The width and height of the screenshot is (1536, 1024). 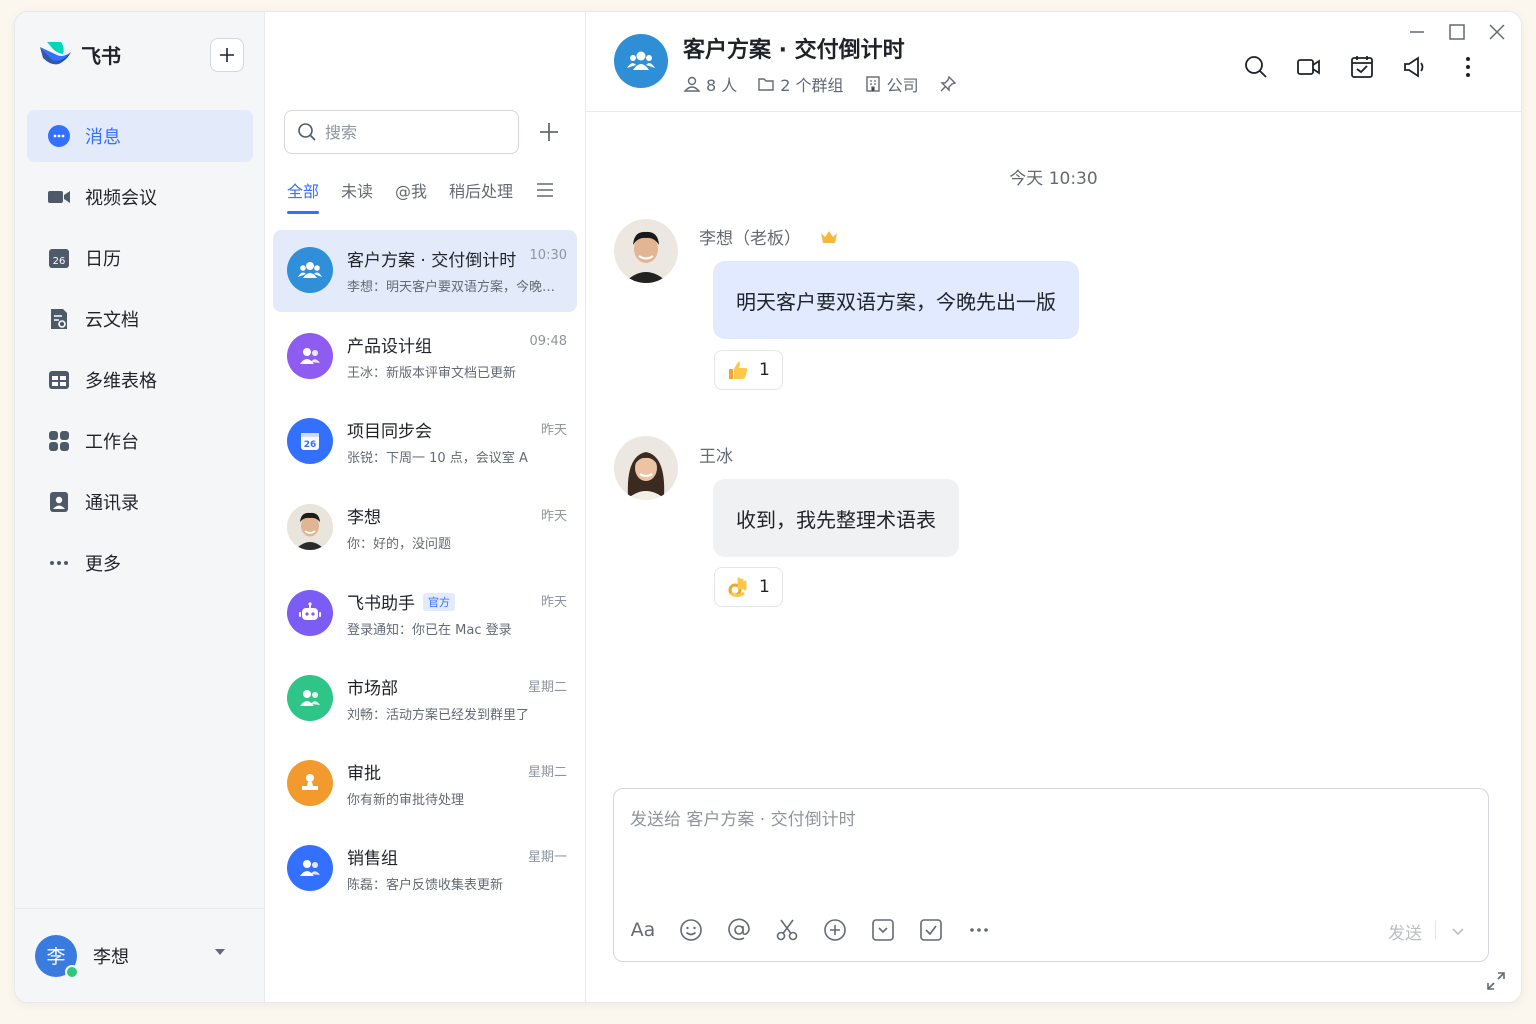 What do you see at coordinates (545, 190) in the screenshot?
I see `menu-icon` at bounding box center [545, 190].